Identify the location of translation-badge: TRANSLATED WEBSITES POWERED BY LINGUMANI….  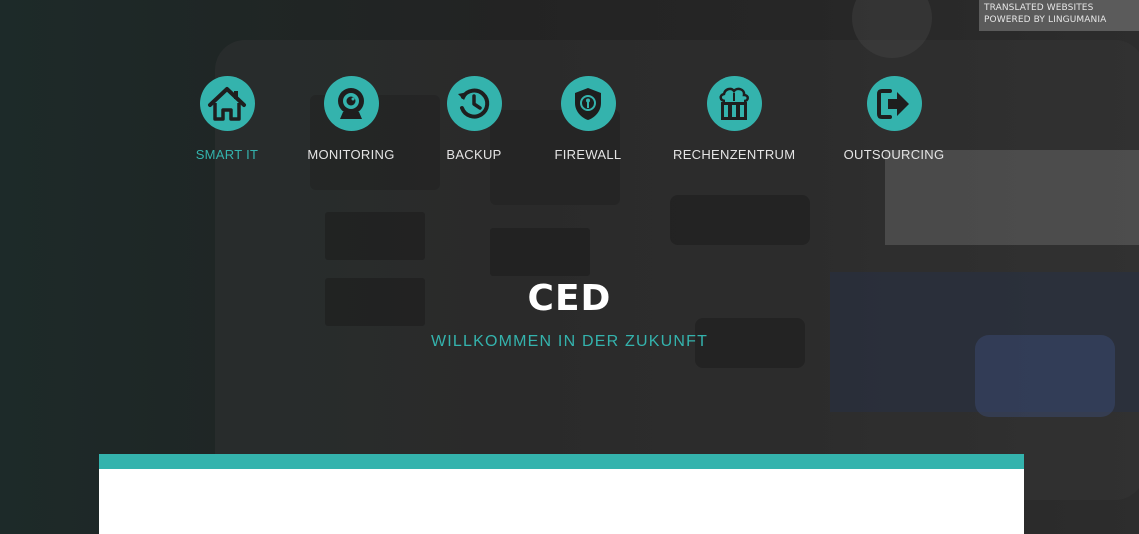
(1059, 15).